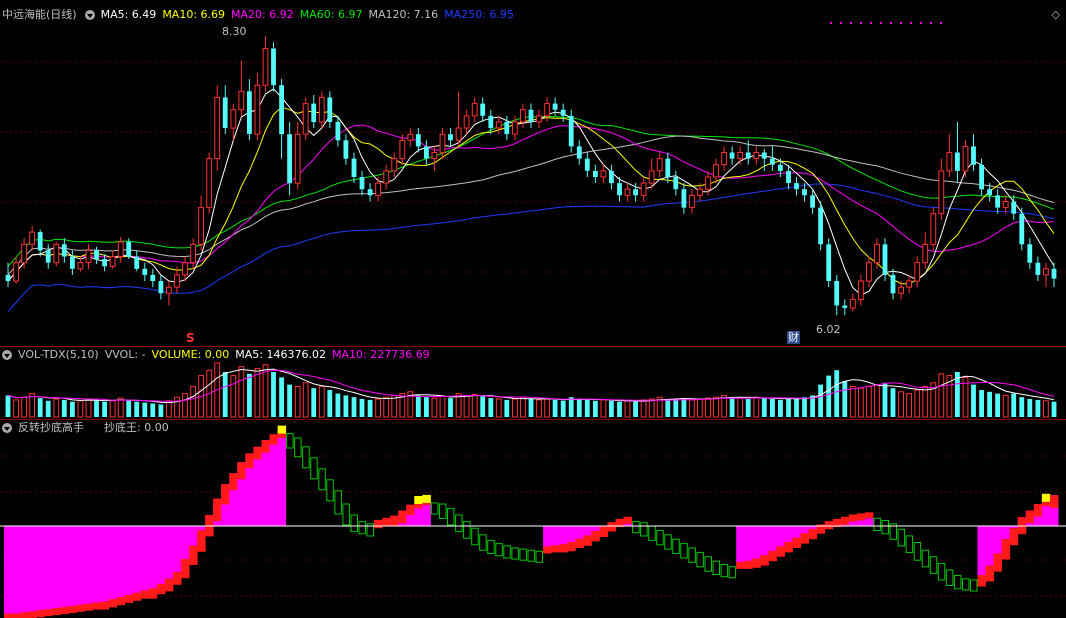  What do you see at coordinates (426, 498) in the screenshot?
I see `indicator-peak-mark` at bounding box center [426, 498].